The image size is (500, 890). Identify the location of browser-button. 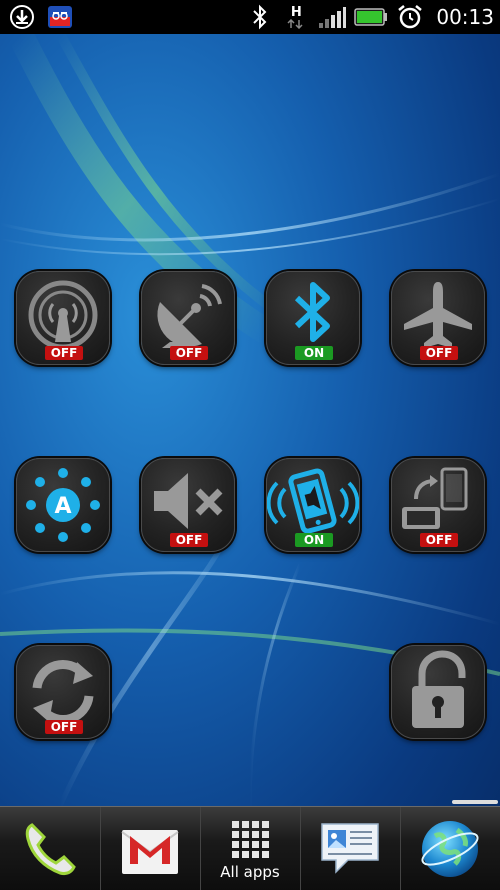
(450, 848).